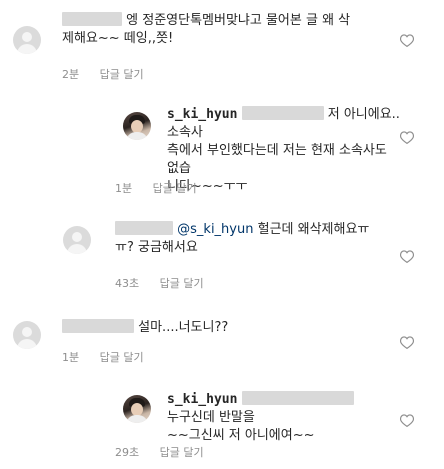  Describe the element at coordinates (127, 283) in the screenshot. I see `comment-time: 43초` at that location.